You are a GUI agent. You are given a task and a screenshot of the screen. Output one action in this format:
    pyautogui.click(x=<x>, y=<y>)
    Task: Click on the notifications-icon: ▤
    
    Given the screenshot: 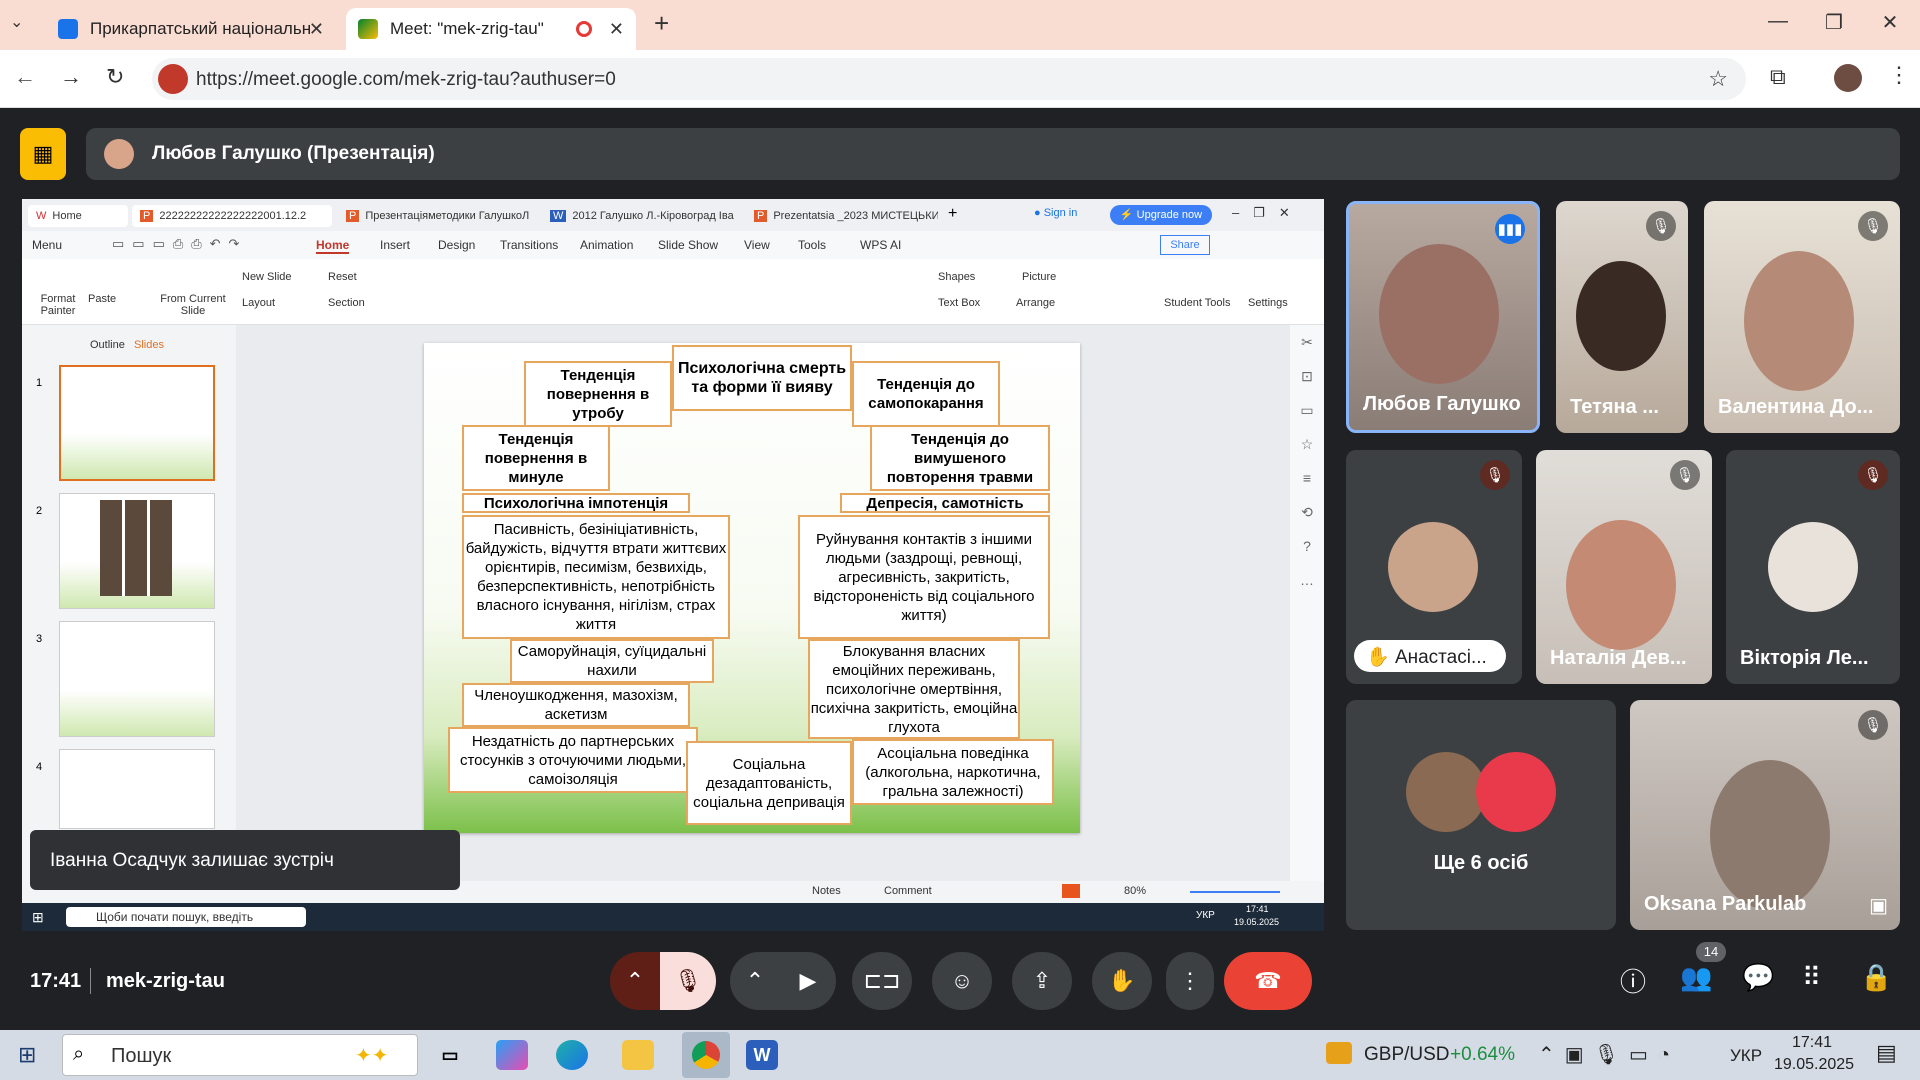 What is the action you would take?
    pyautogui.click(x=1886, y=1053)
    